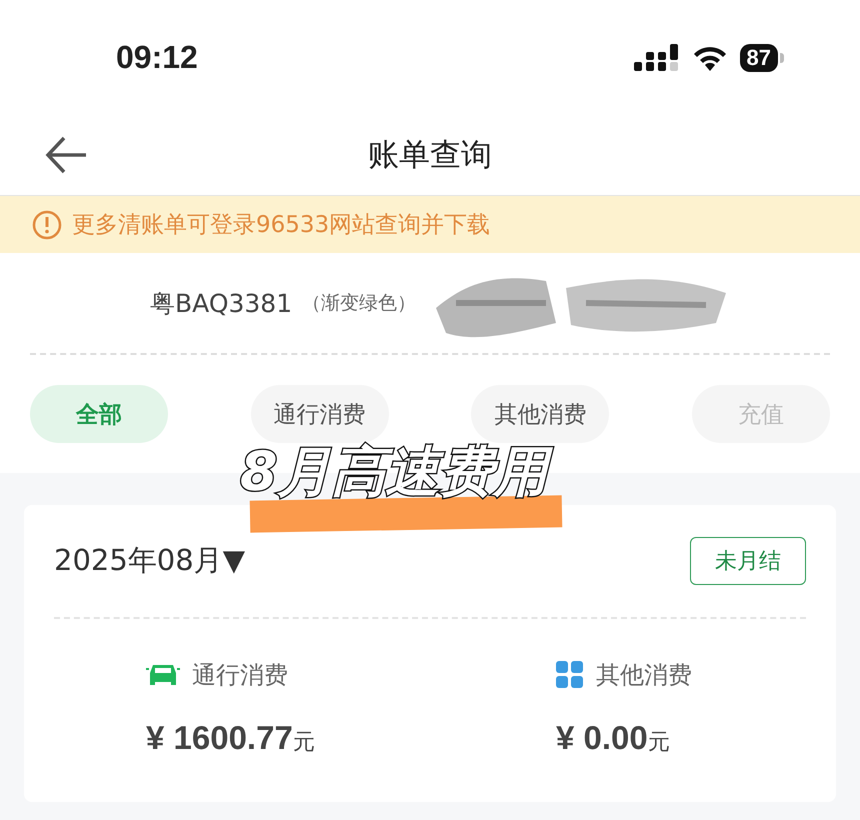  I want to click on status-time: 09:12, so click(157, 57).